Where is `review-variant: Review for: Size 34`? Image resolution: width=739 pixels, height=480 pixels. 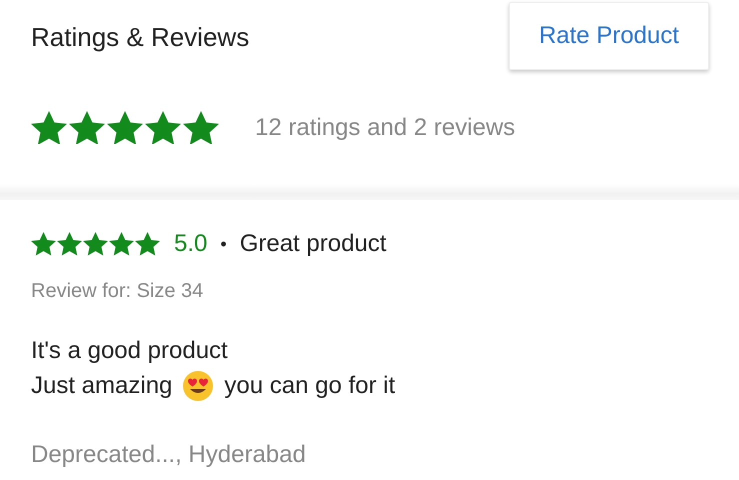
review-variant: Review for: Size 34 is located at coordinates (117, 291).